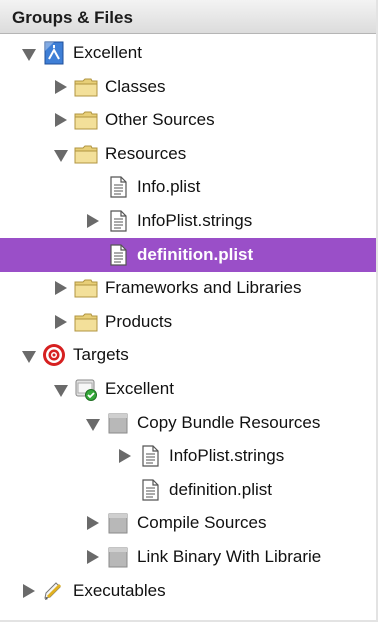 Image resolution: width=378 pixels, height=622 pixels. What do you see at coordinates (202, 523) in the screenshot?
I see `tree-row-label: Compile Sources` at bounding box center [202, 523].